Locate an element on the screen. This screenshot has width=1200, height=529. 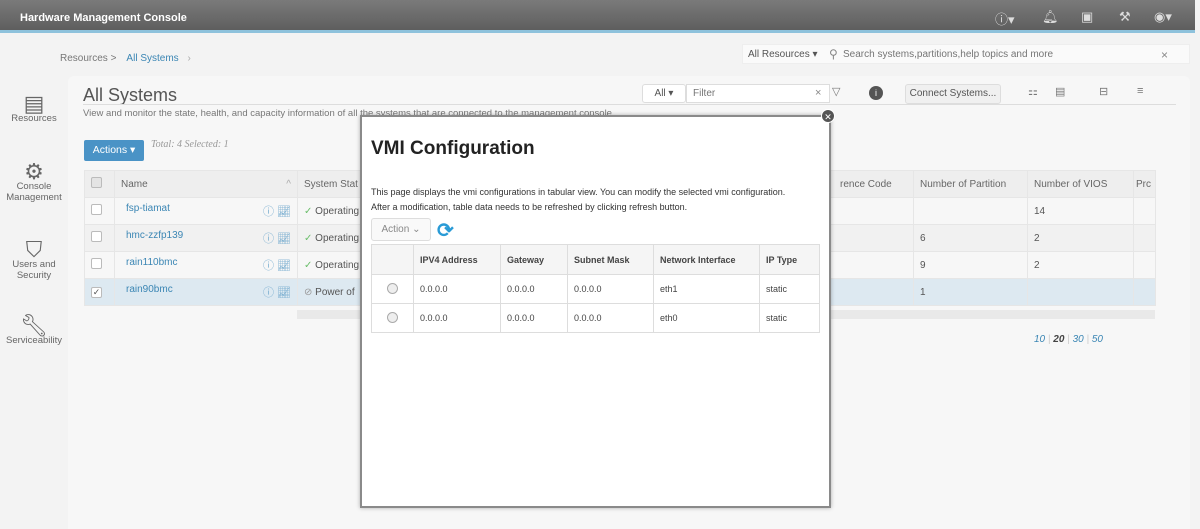
search-scope-select: All Resources ▾ is located at coordinates (783, 54).